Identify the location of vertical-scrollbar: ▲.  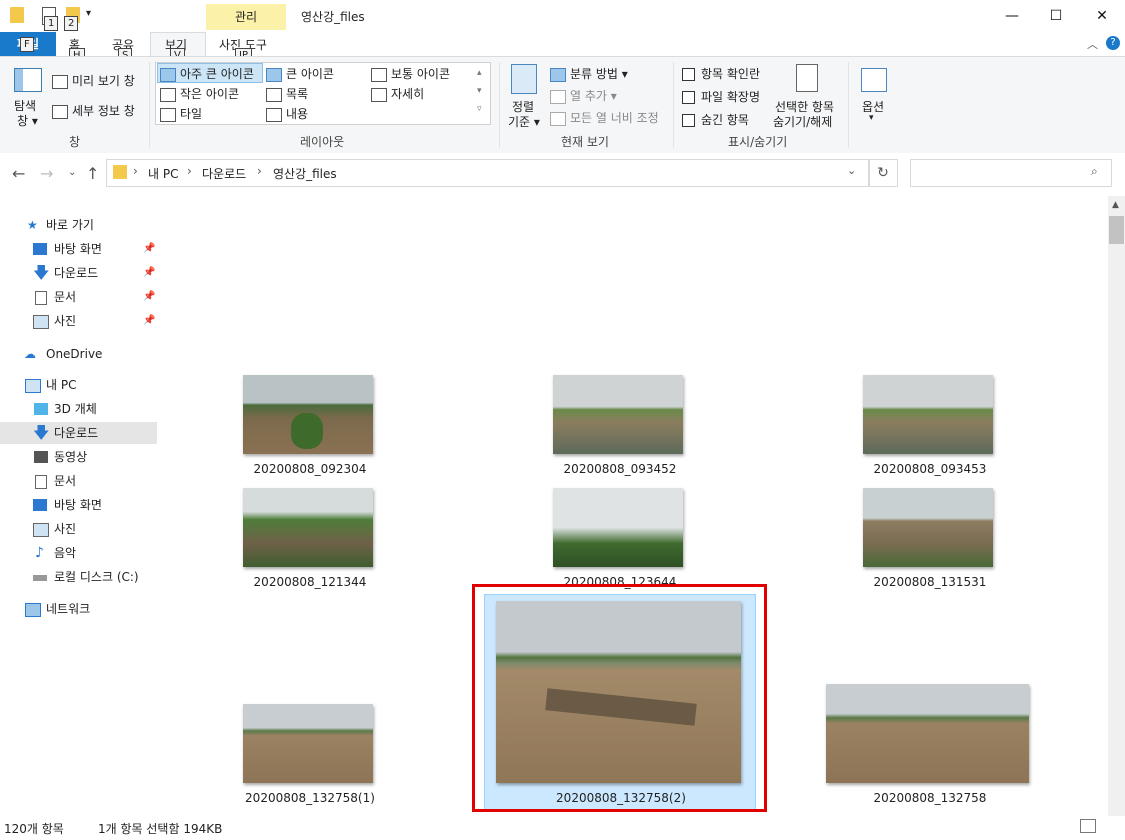
(1116, 506).